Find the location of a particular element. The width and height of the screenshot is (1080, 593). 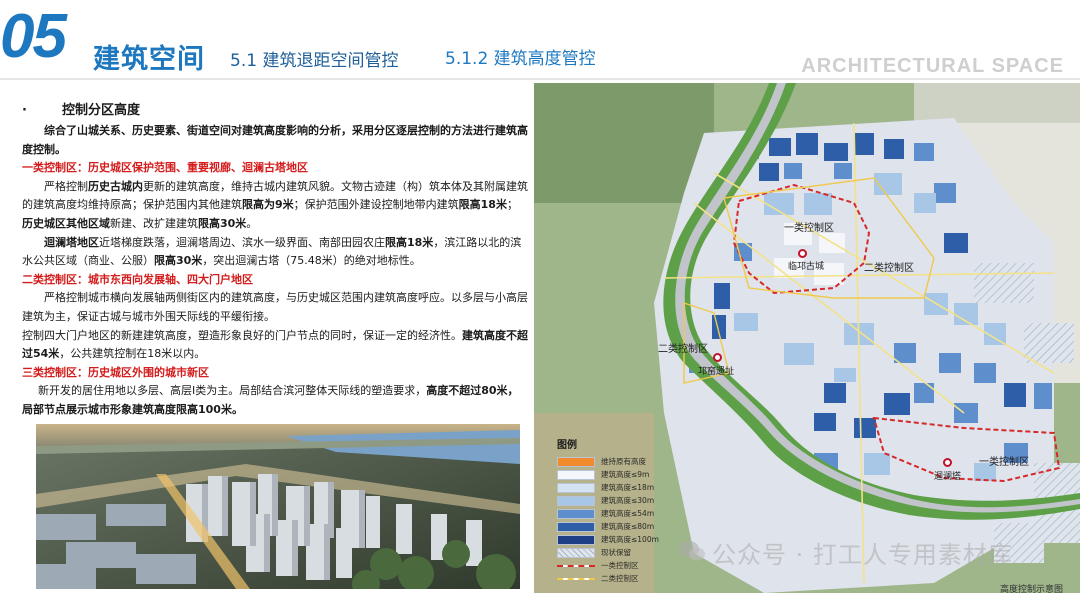

section-number: 05 is located at coordinates (33, 36).